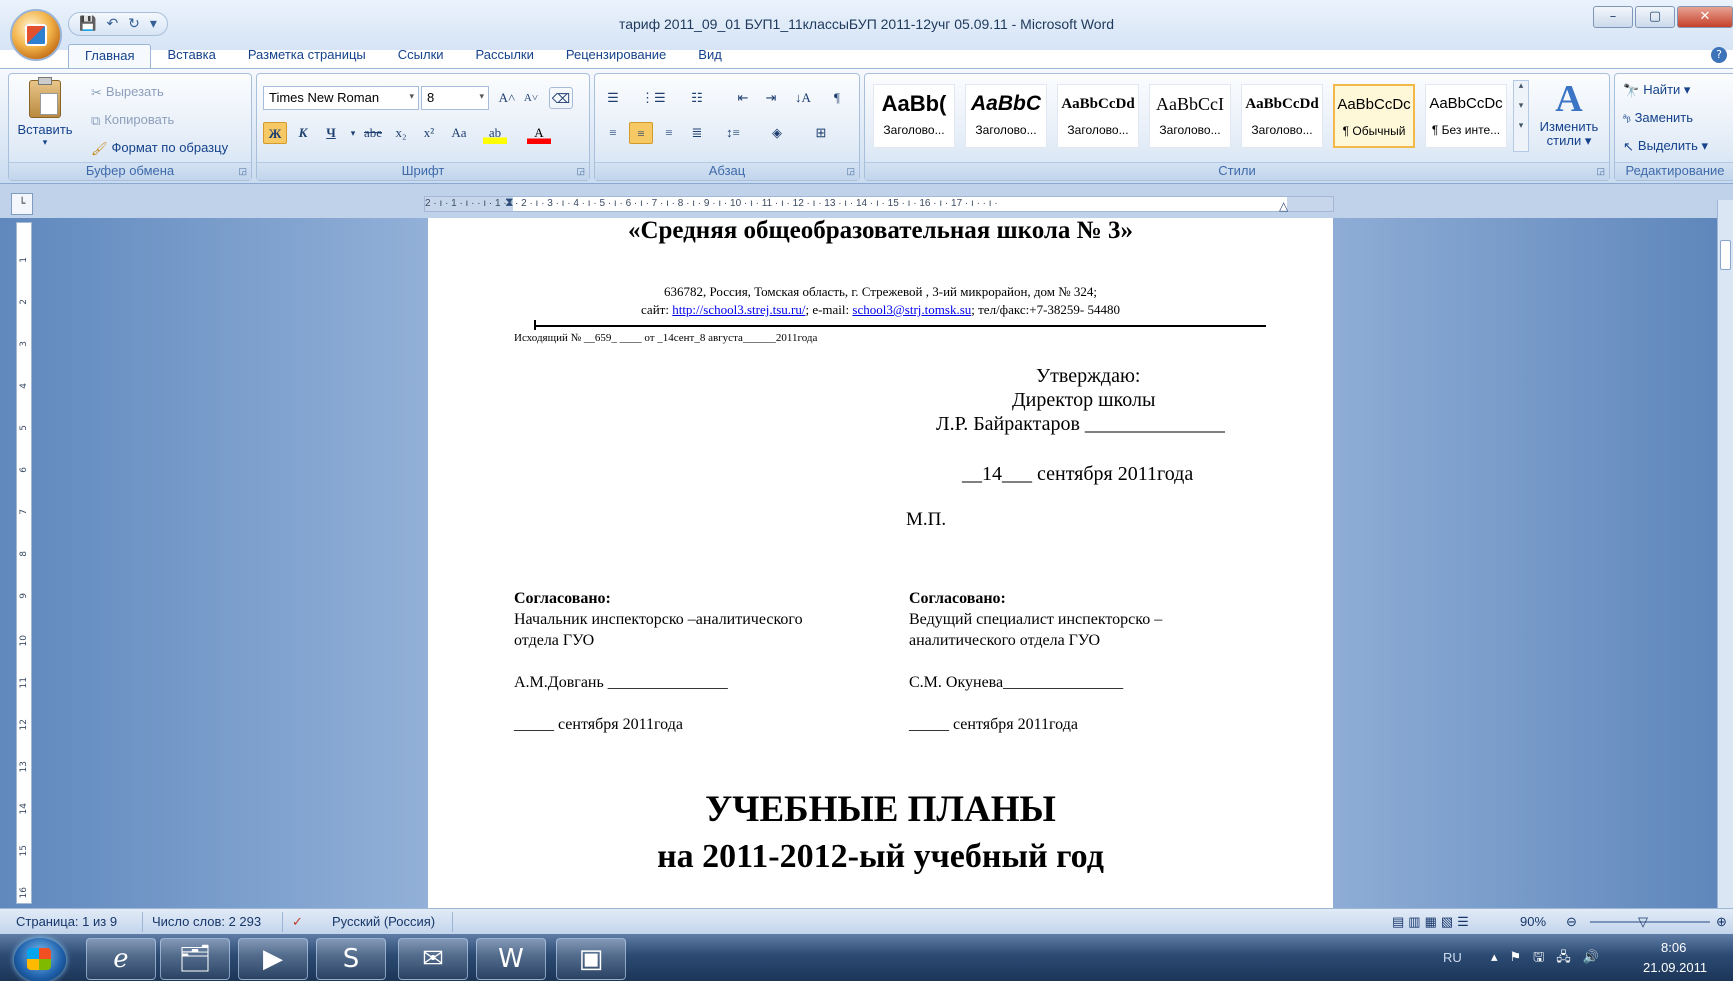 This screenshot has height=981, width=1733. I want to click on font-size-dropdown-icon: ▾, so click(481, 96).